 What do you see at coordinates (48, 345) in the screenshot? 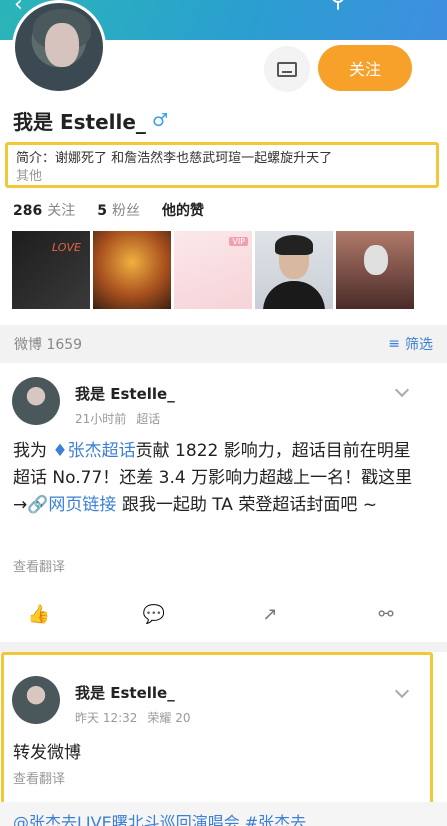
I see `weibo-count: 微博 1659` at bounding box center [48, 345].